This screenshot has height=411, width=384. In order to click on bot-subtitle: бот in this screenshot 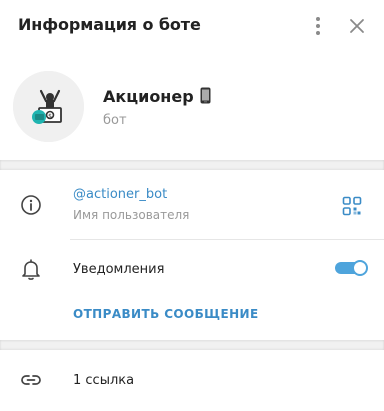, I will do `click(115, 120)`.